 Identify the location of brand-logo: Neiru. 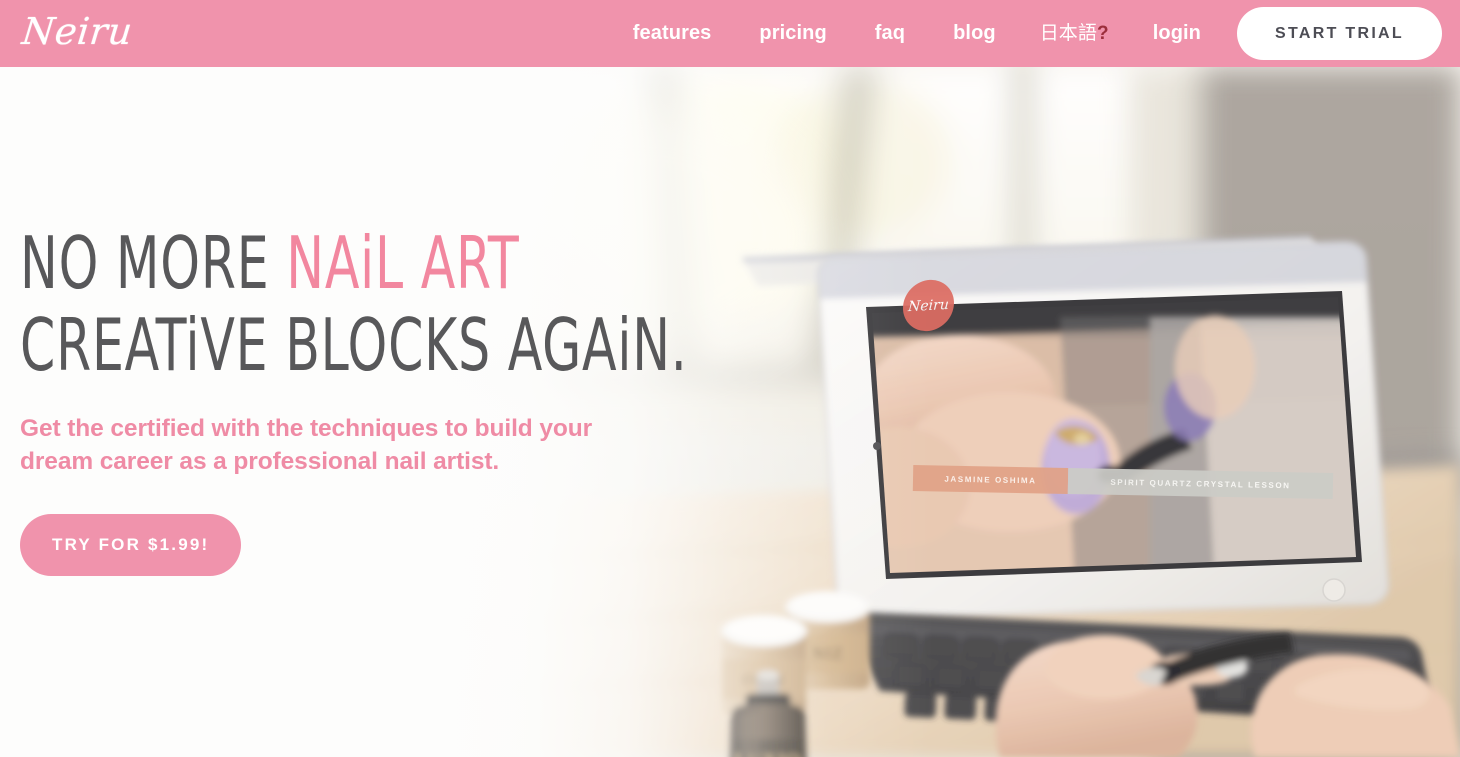
(77, 31).